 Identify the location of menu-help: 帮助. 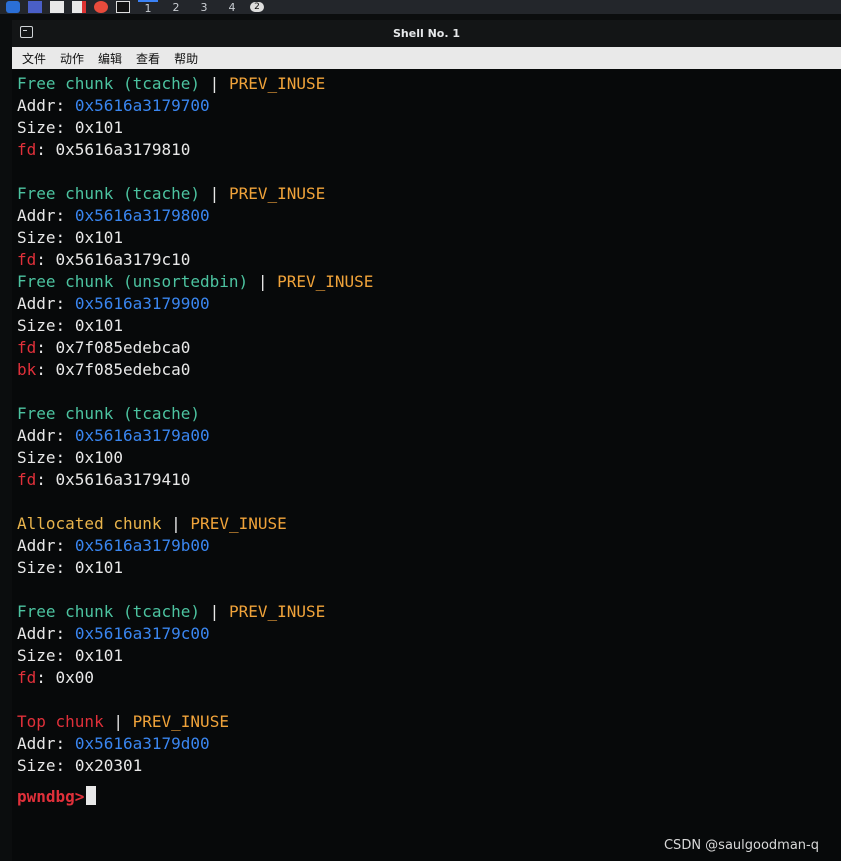
(186, 58).